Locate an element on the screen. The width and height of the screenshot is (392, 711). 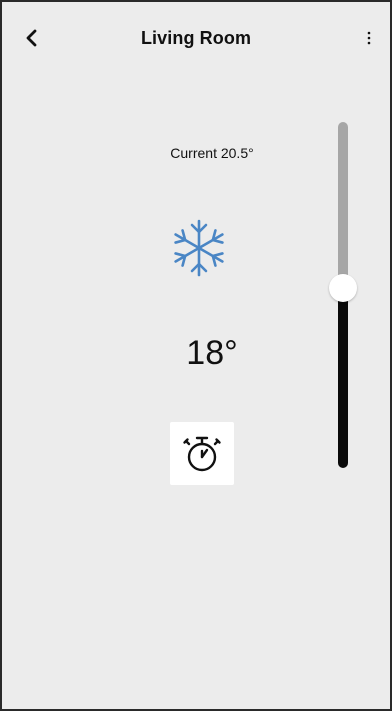
slider-track-lower is located at coordinates (343, 378).